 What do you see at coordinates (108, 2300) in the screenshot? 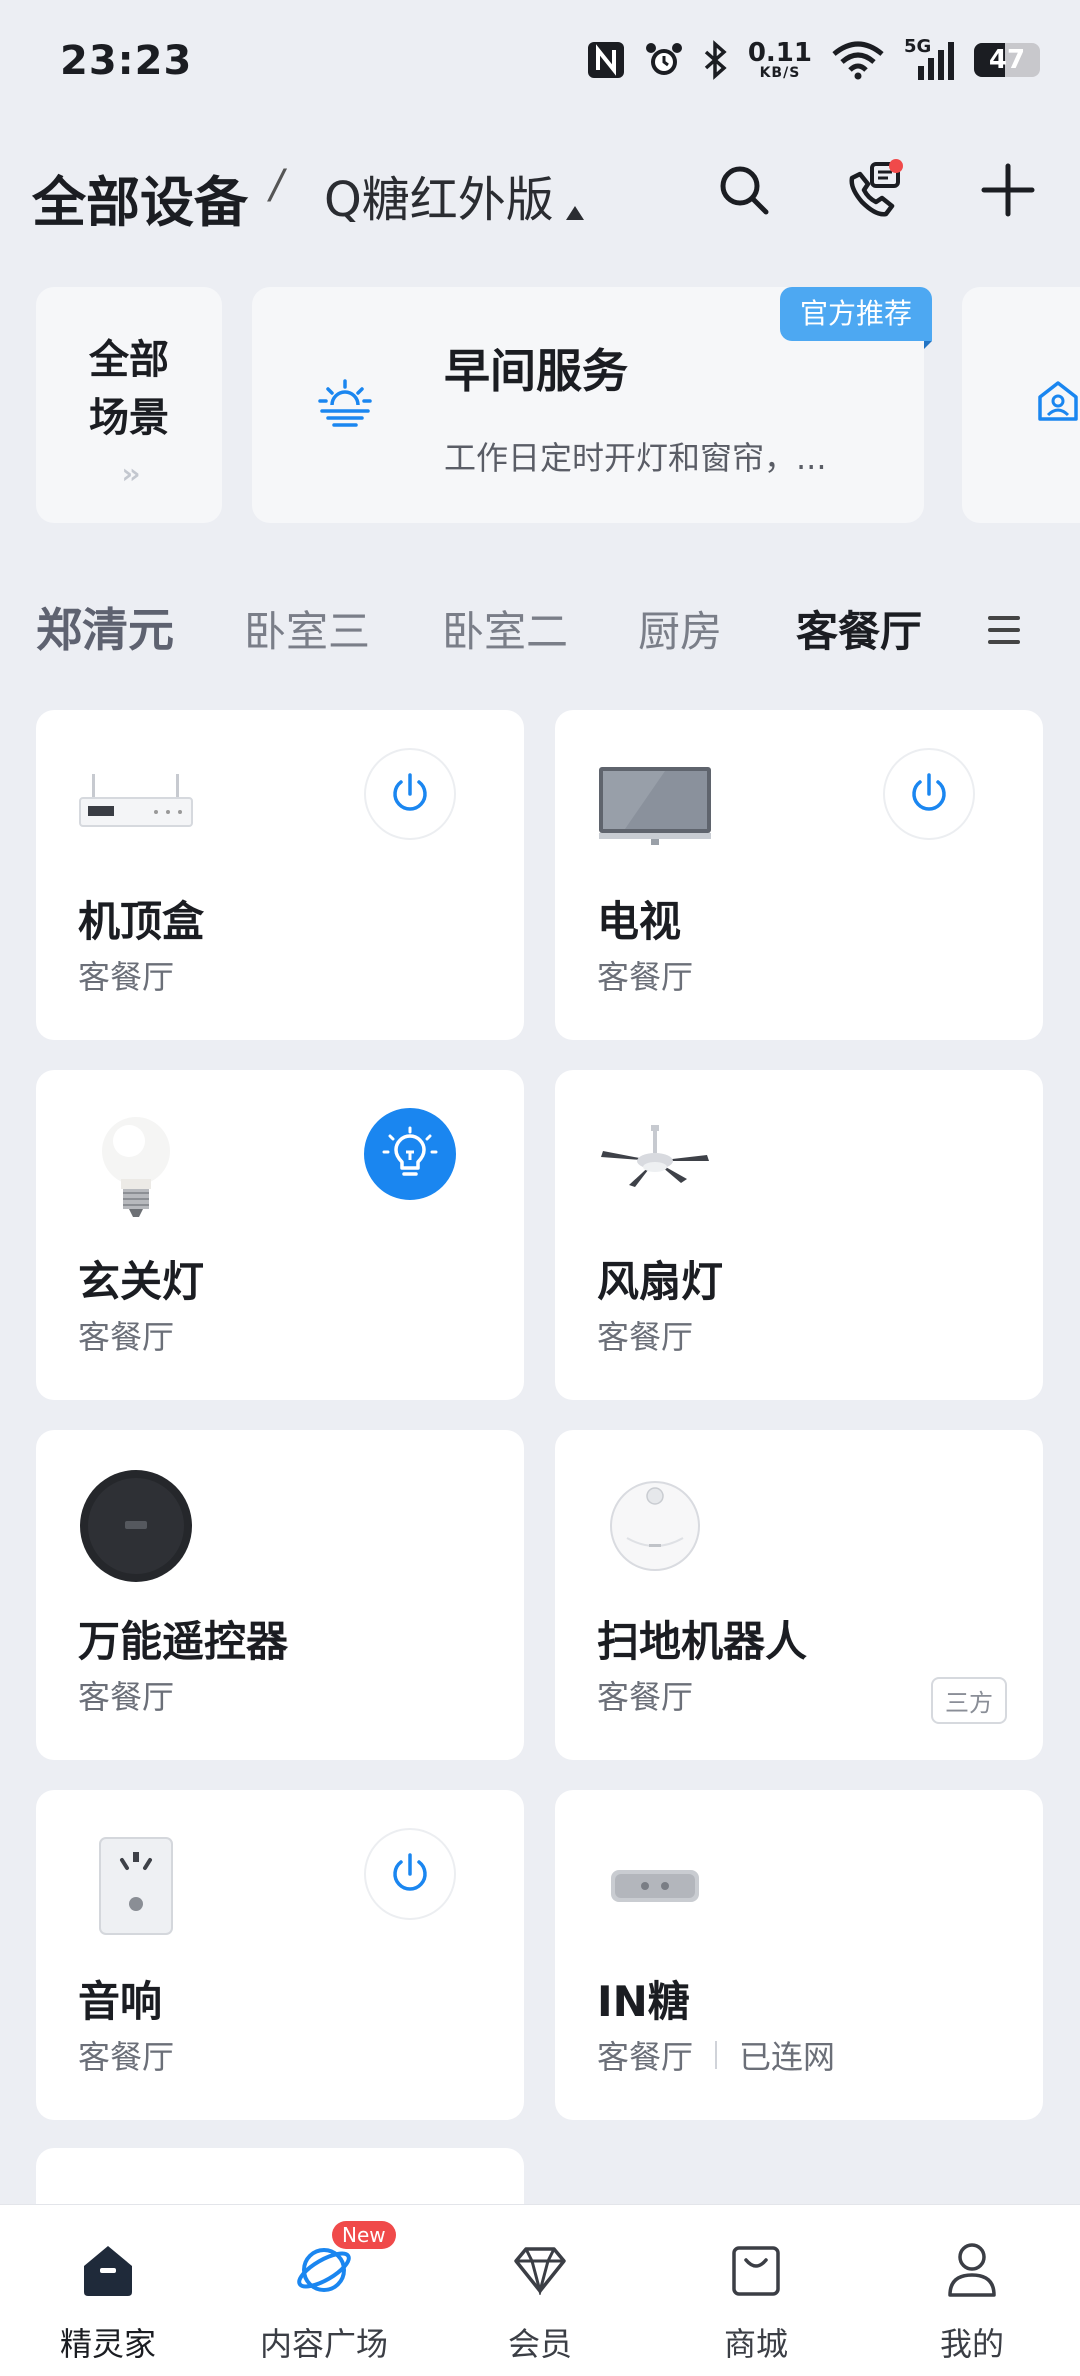
I see `nav-home: 精灵家` at bounding box center [108, 2300].